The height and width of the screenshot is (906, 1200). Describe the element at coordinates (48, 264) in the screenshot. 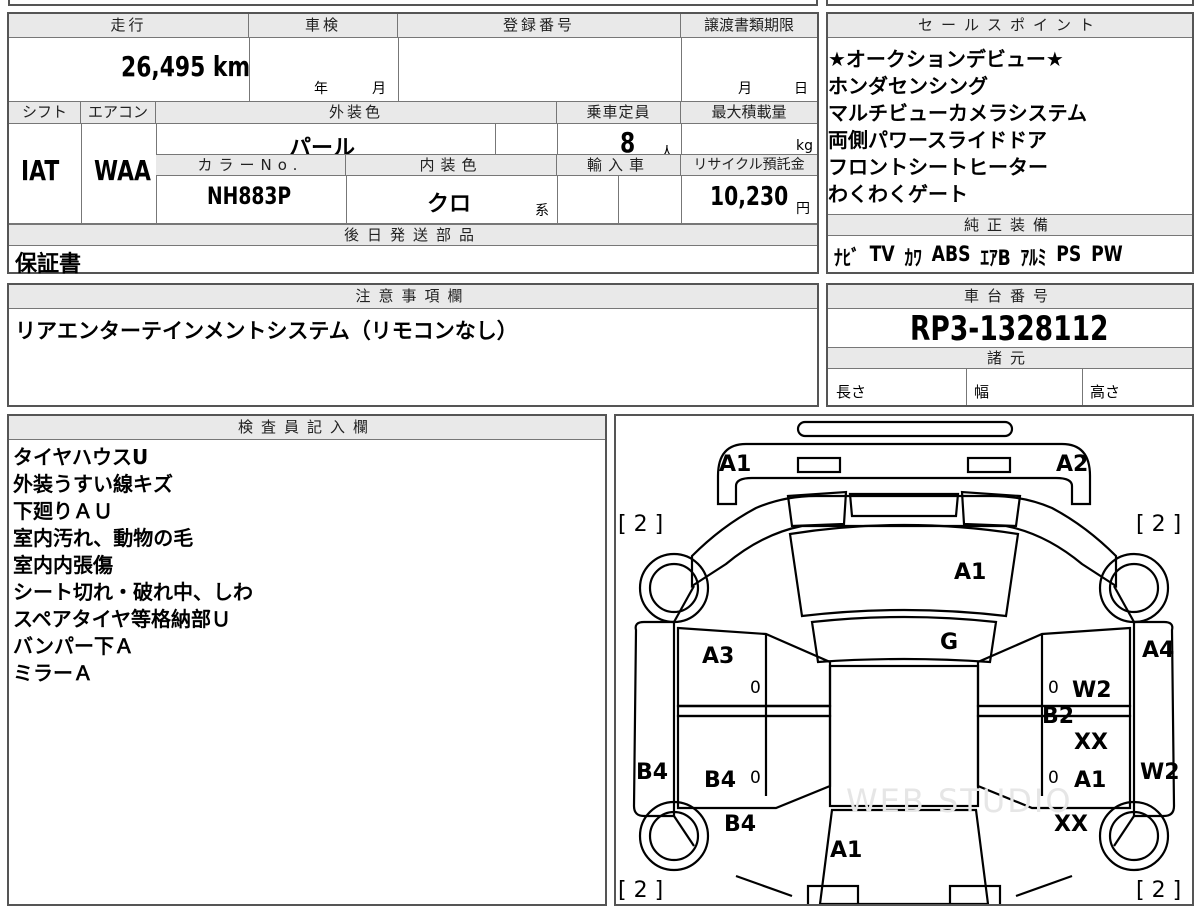

I see `later-parts-value: 保証書` at that location.